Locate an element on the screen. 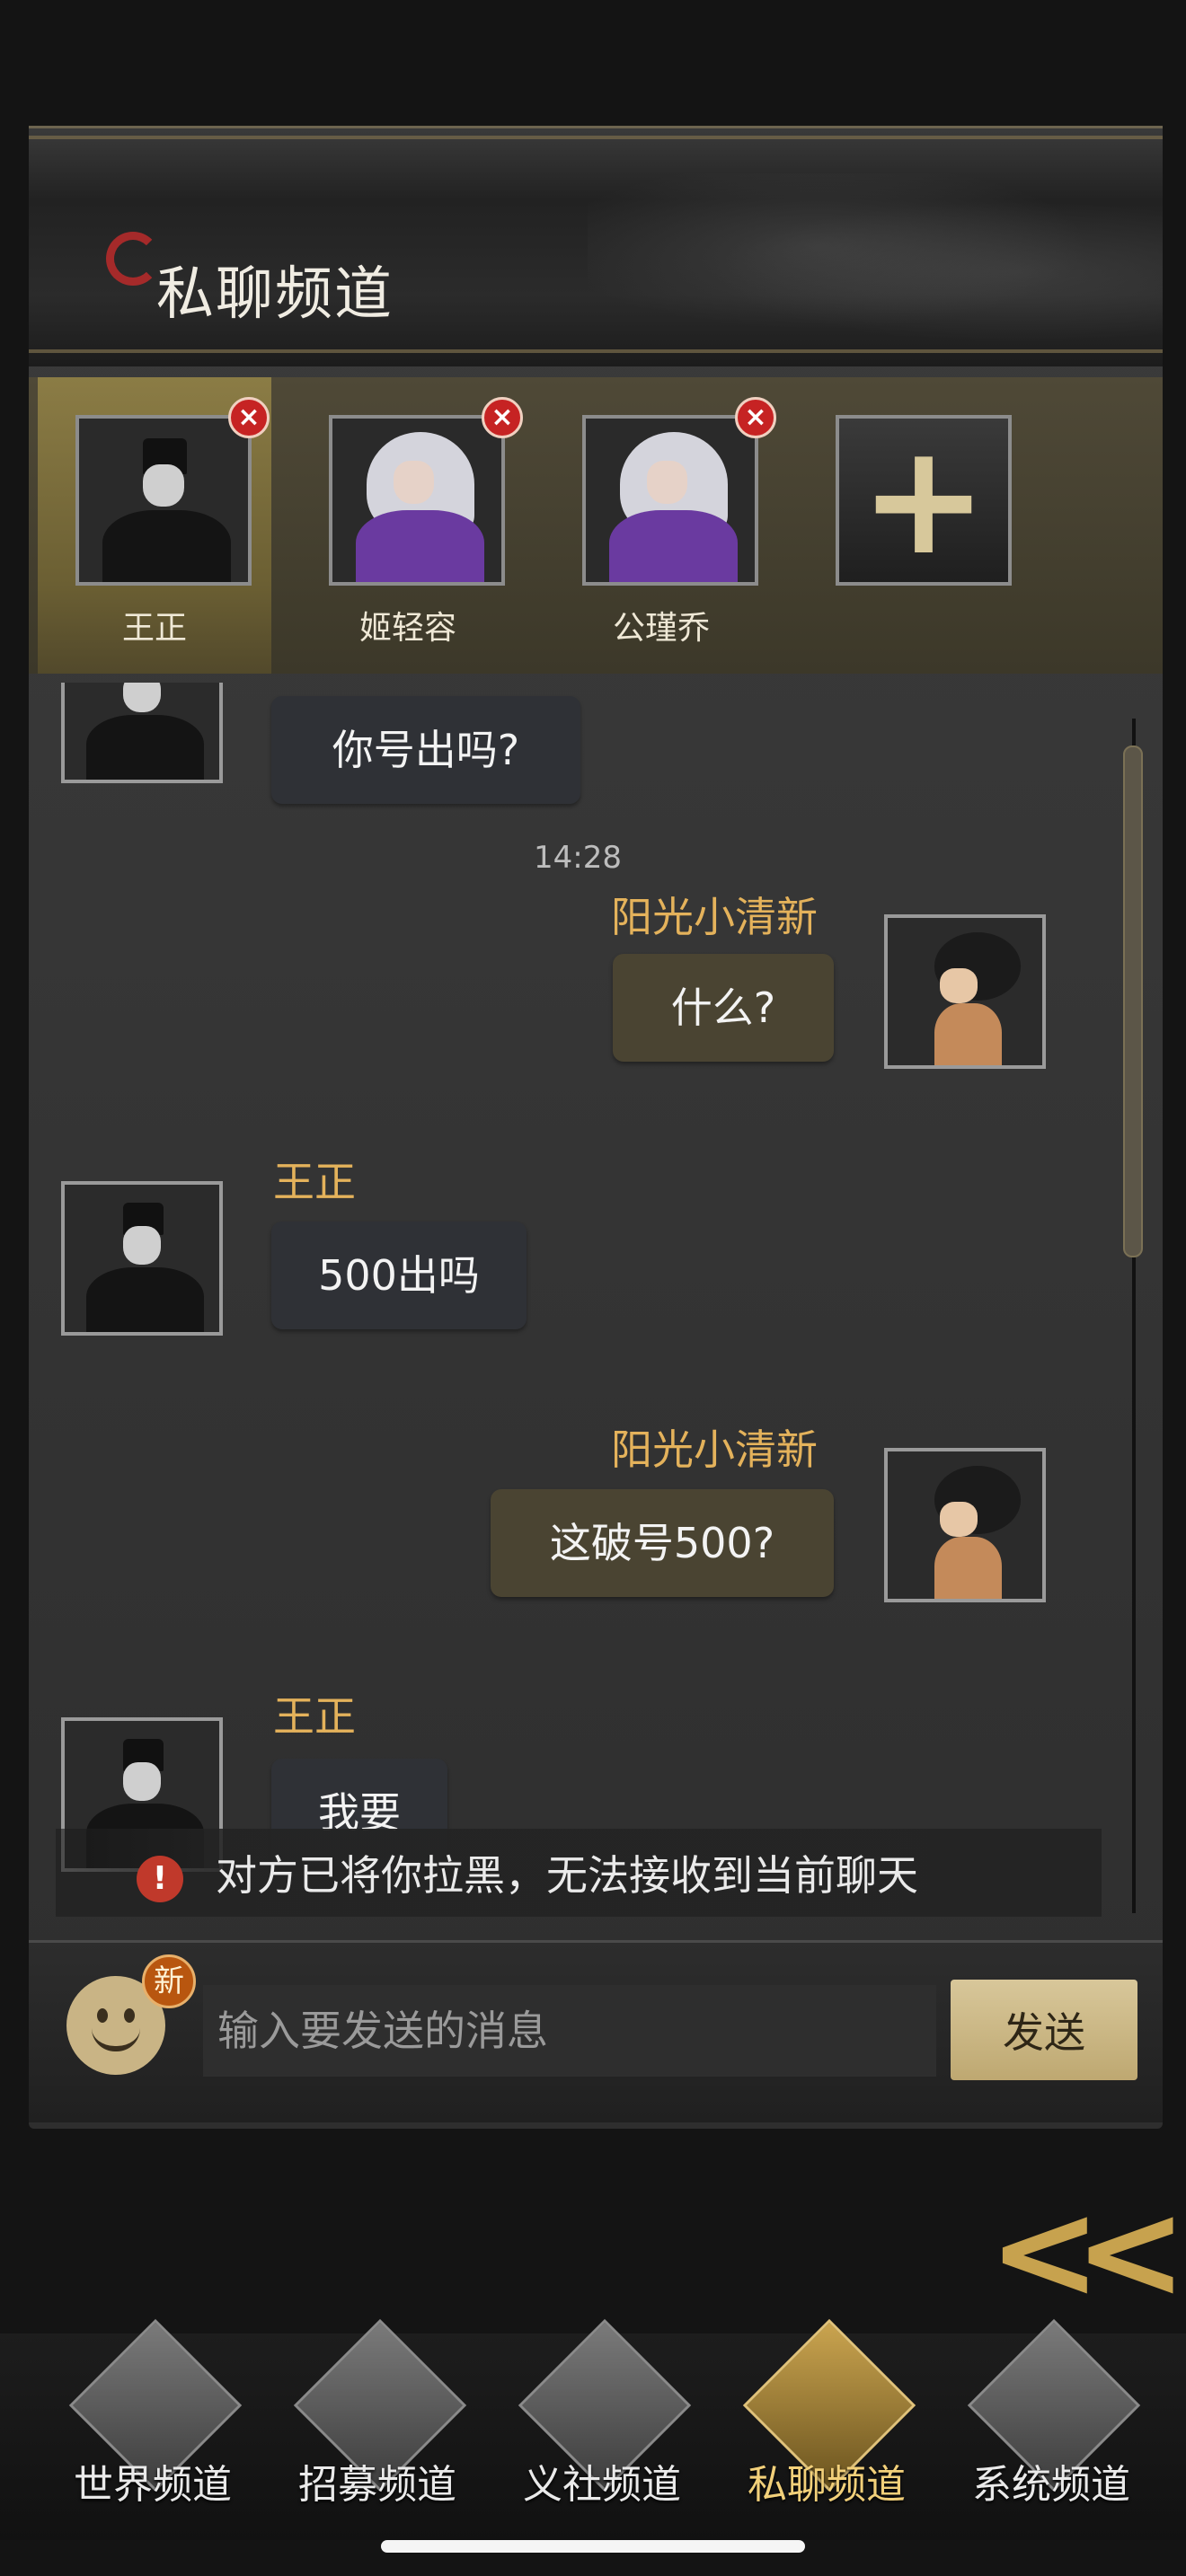 The image size is (1186, 2576). plus-icon: + is located at coordinates (923, 500).